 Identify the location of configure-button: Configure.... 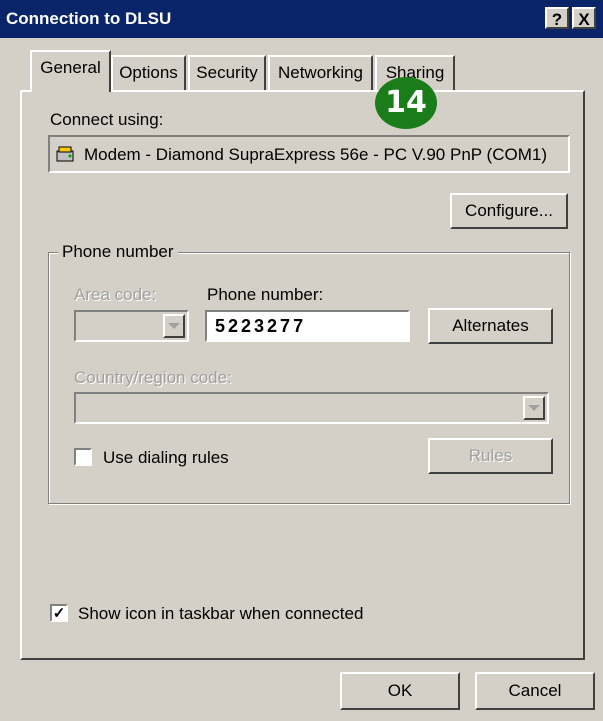
(509, 211).